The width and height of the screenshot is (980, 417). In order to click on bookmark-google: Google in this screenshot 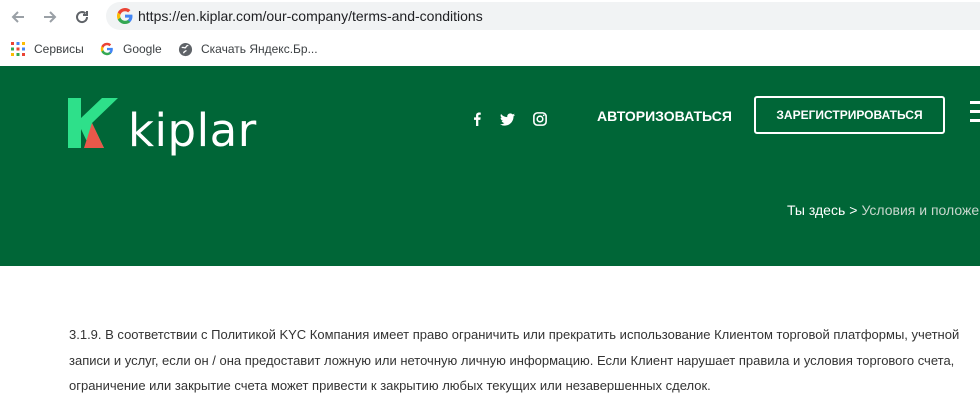, I will do `click(130, 49)`.